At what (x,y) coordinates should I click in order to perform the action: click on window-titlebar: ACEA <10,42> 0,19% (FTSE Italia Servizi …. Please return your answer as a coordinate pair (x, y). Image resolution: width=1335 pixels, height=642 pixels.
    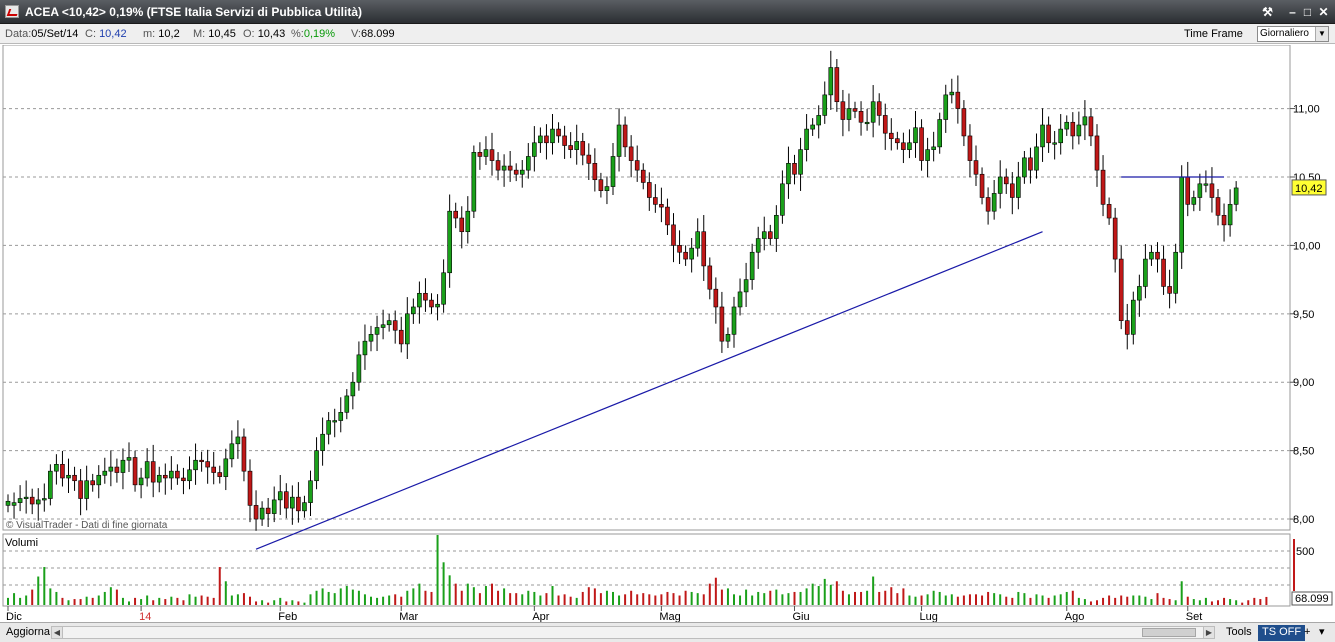
    Looking at the image, I should click on (667, 12).